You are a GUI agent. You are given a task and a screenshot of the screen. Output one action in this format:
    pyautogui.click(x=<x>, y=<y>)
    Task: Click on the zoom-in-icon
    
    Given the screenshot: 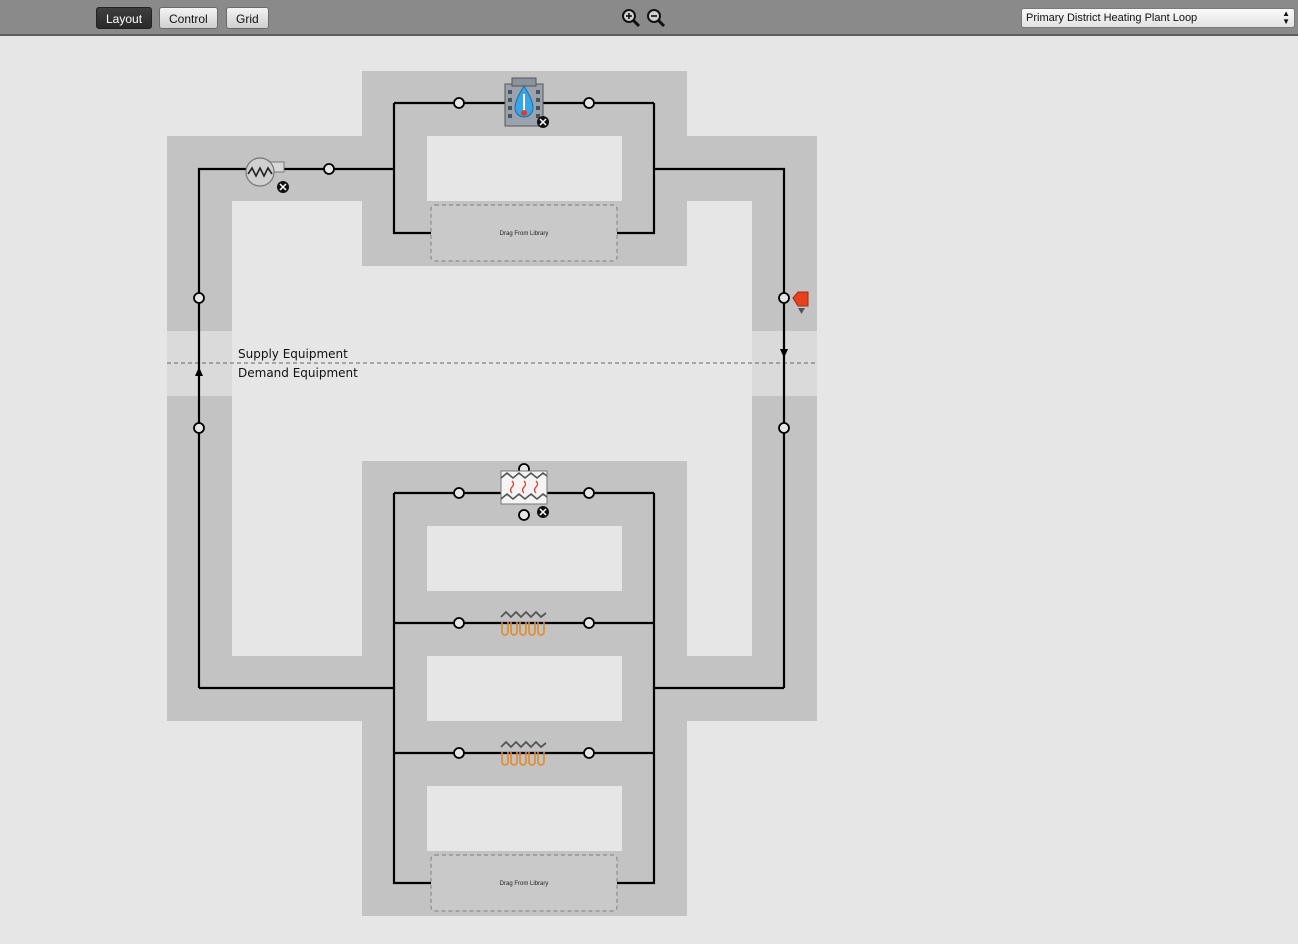 What is the action you would take?
    pyautogui.click(x=631, y=18)
    